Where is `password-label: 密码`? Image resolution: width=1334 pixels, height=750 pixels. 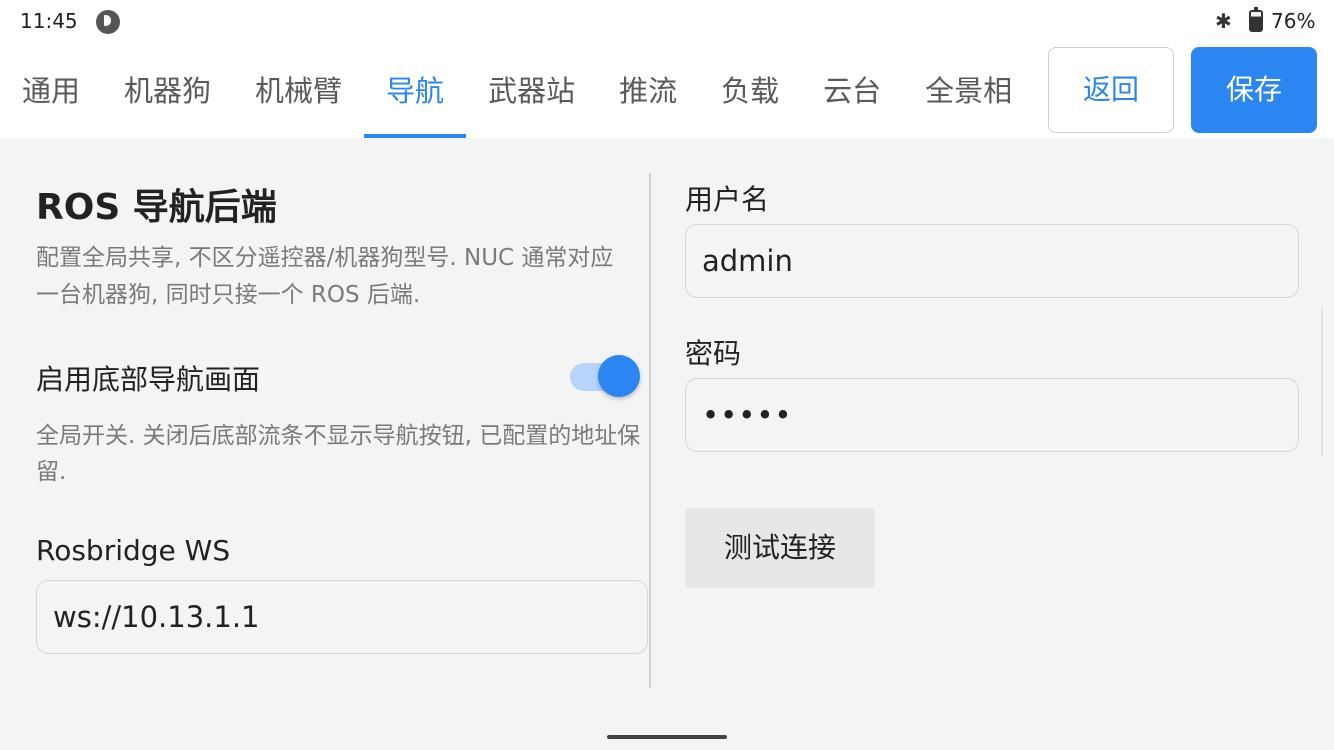
password-label: 密码 is located at coordinates (713, 353).